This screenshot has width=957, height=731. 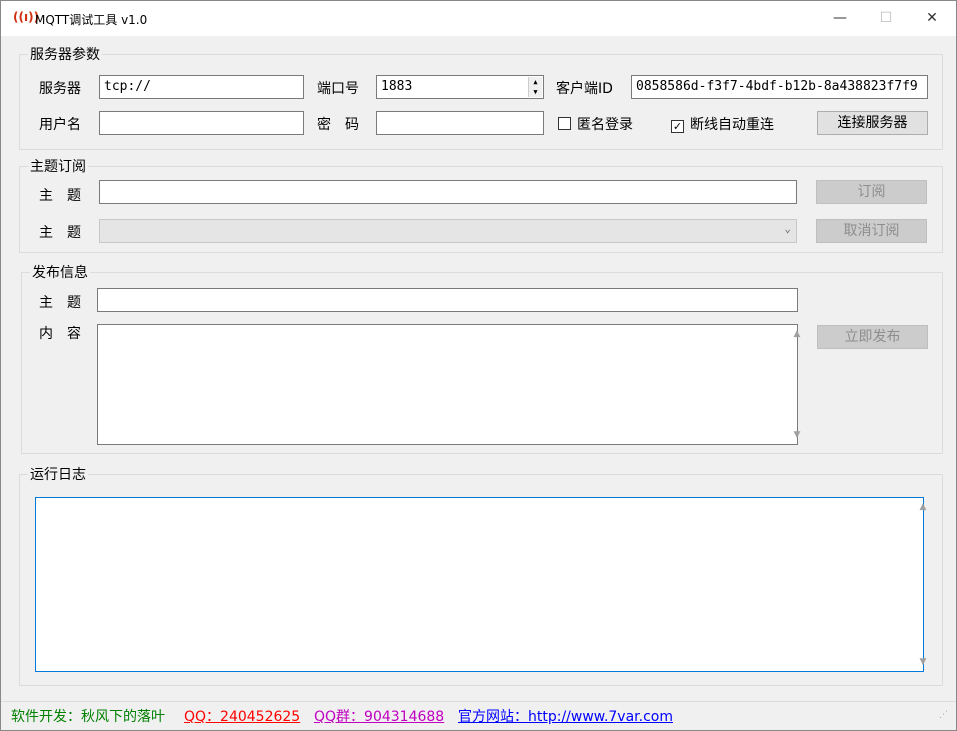 What do you see at coordinates (460, 123) in the screenshot?
I see `password-input` at bounding box center [460, 123].